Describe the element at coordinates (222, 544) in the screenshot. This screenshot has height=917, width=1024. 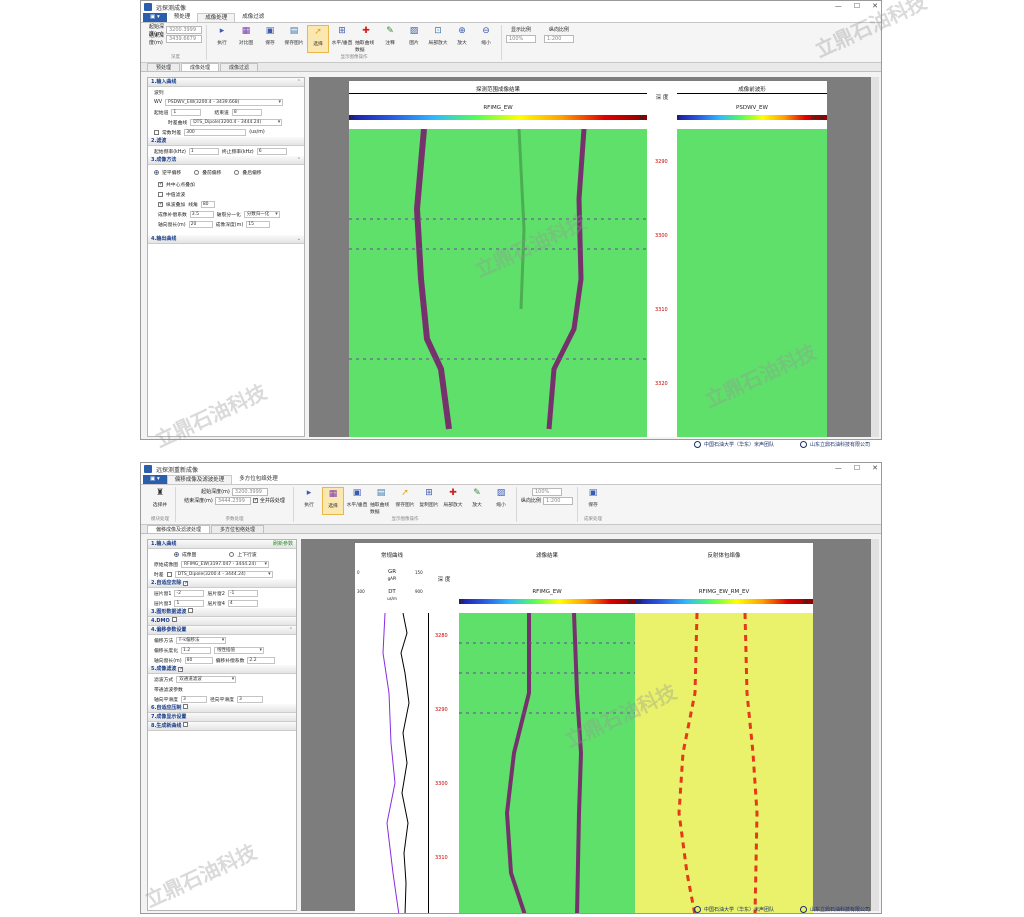
I see `section-input-curves: 1.输入曲线 刷新参数` at that location.